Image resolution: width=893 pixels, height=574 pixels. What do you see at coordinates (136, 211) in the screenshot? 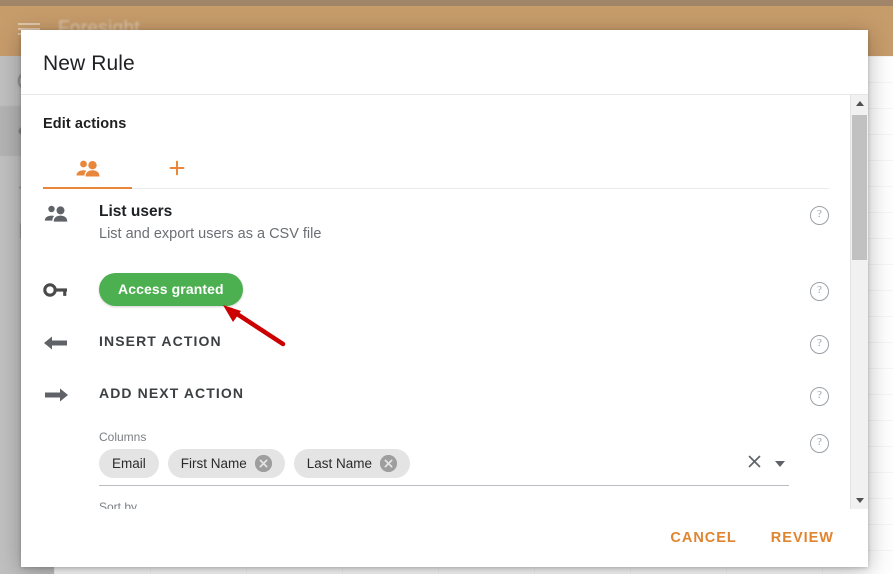
I see `list-users-title: List users` at bounding box center [136, 211].